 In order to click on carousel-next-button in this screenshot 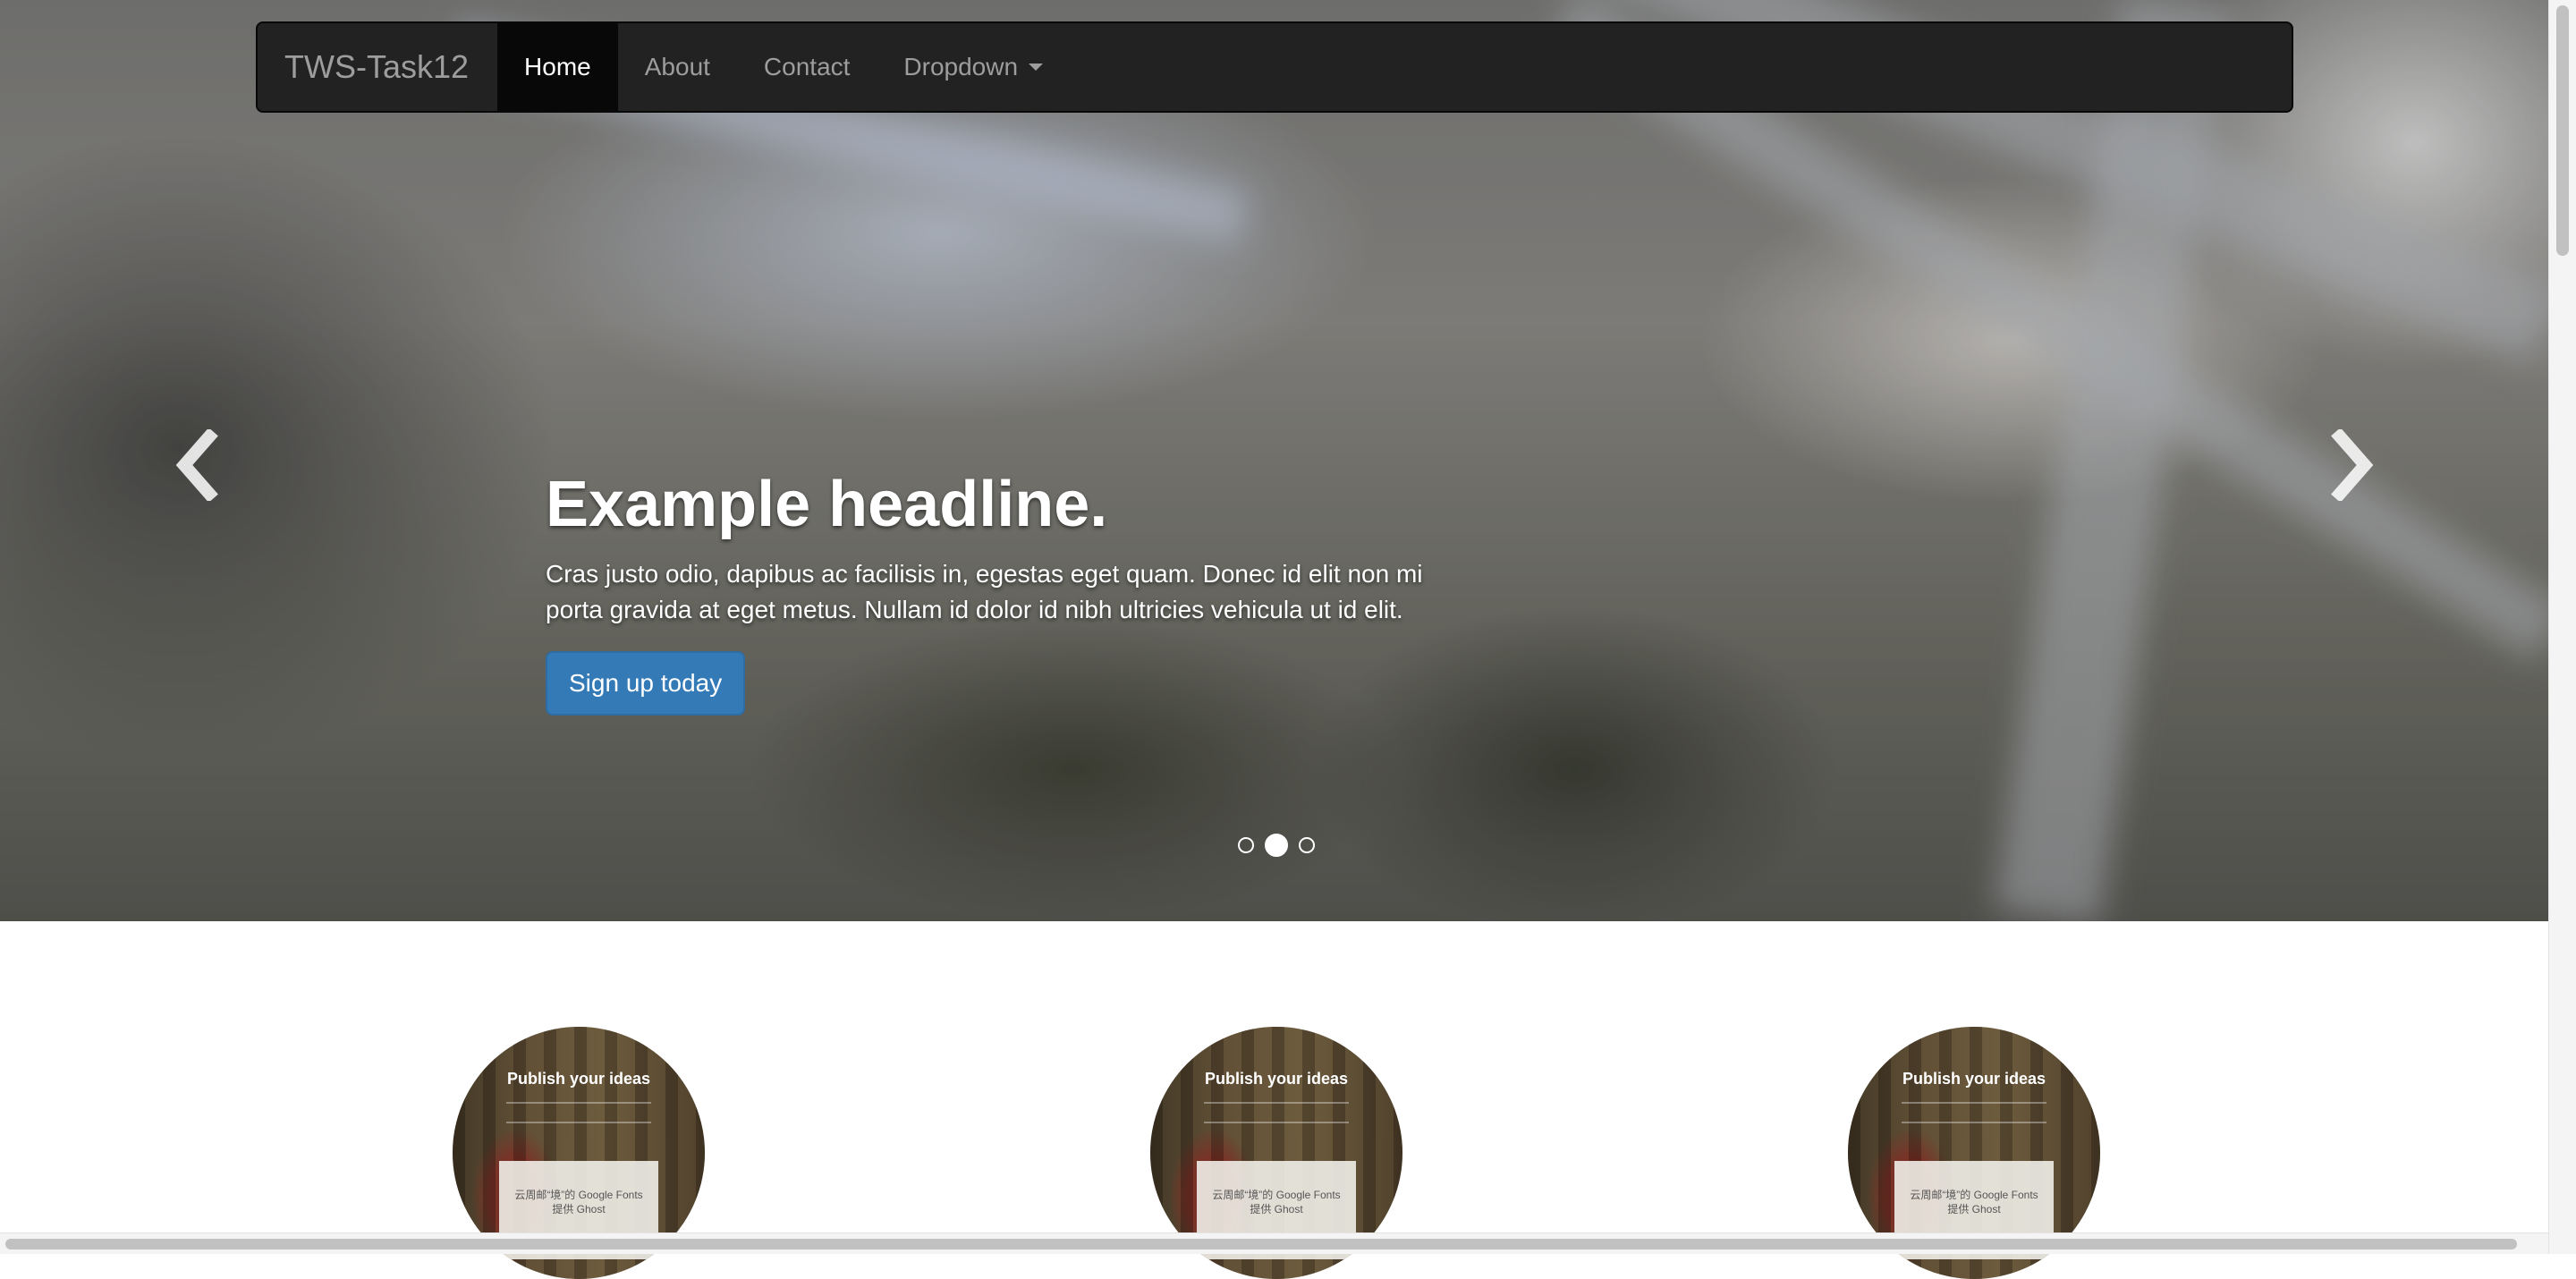, I will do `click(2352, 465)`.